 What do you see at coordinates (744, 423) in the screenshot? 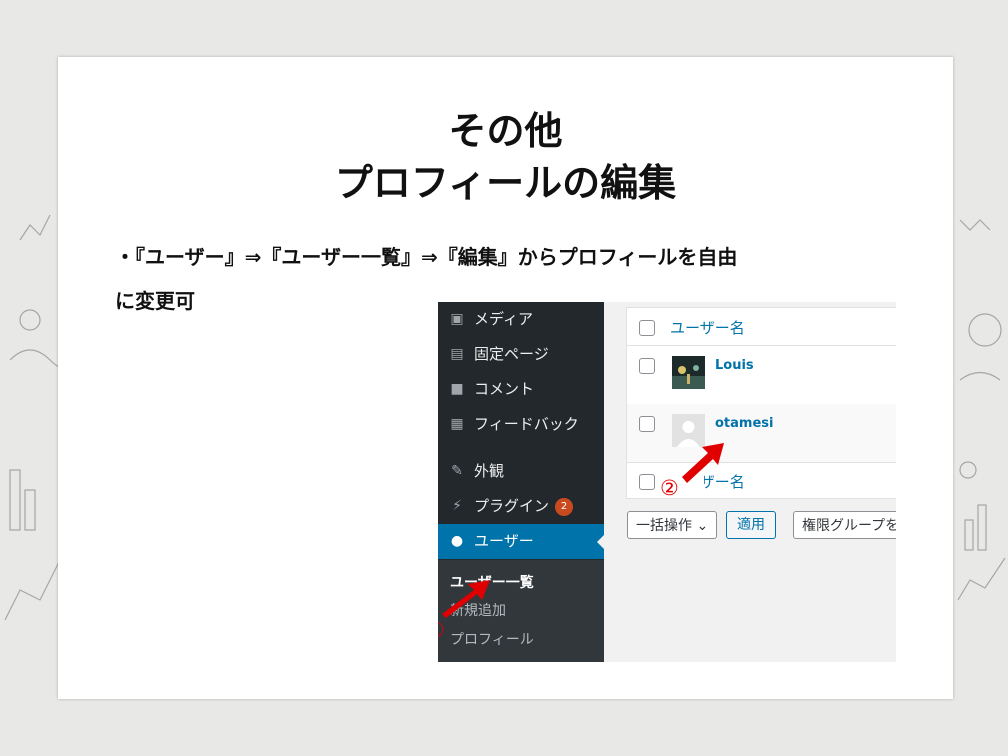
I see `username-link: otamesi` at bounding box center [744, 423].